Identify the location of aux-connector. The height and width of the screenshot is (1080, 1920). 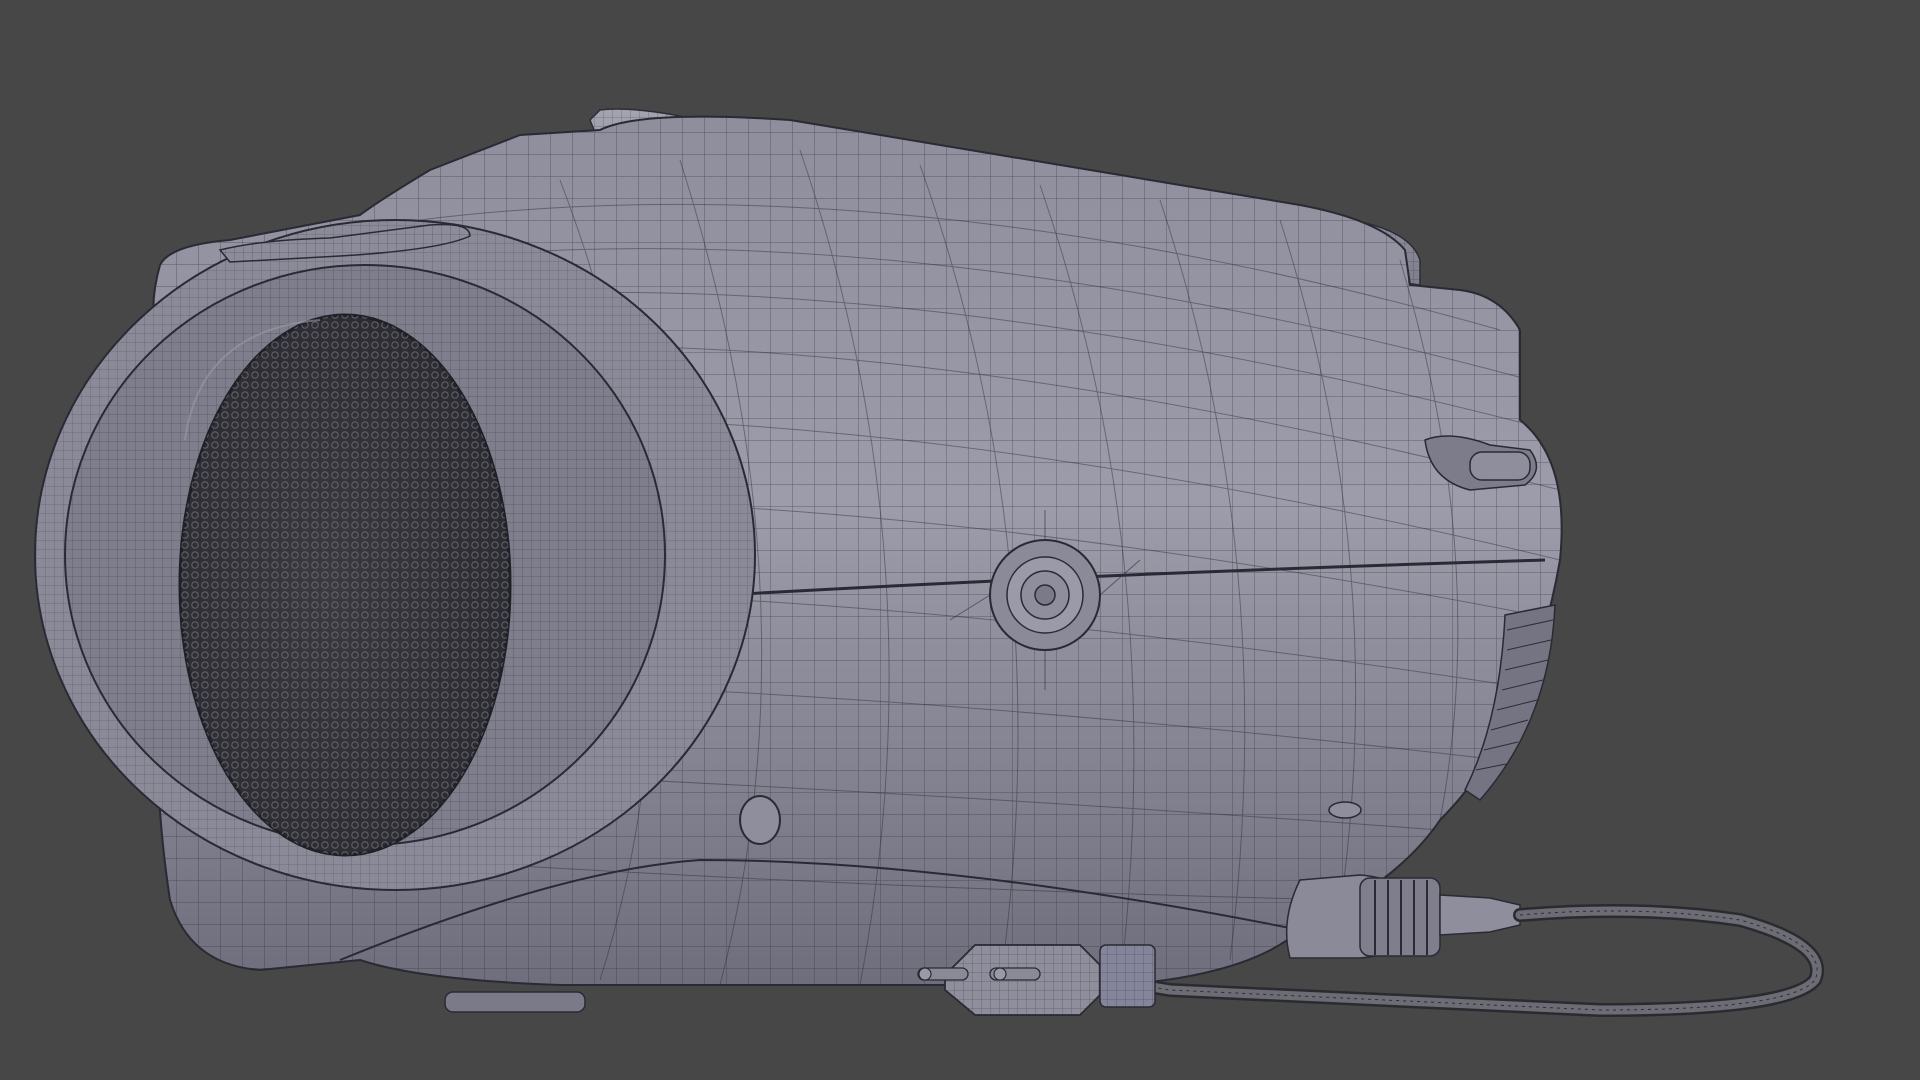
(1403, 916).